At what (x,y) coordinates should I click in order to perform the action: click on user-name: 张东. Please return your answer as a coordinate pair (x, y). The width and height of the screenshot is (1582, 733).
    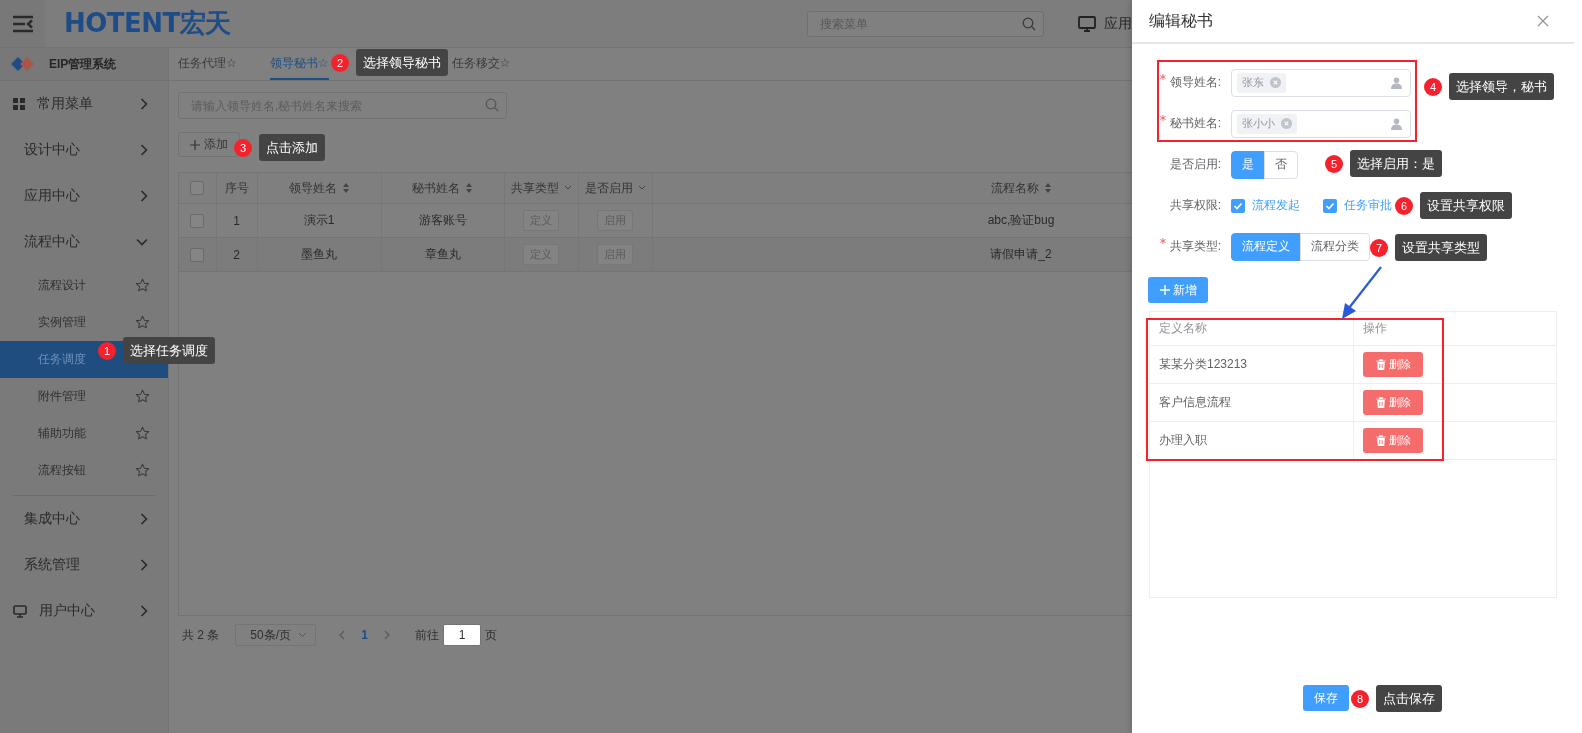
    Looking at the image, I should click on (1253, 82).